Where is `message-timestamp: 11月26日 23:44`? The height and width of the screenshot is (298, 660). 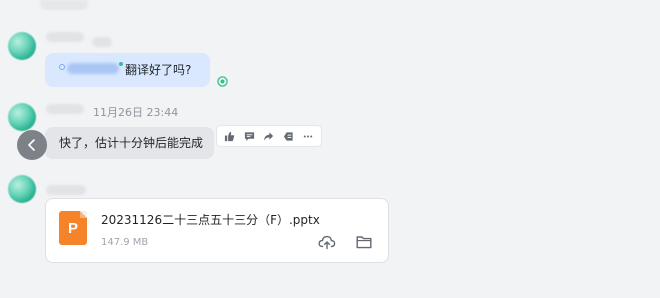 message-timestamp: 11月26日 23:44 is located at coordinates (136, 112).